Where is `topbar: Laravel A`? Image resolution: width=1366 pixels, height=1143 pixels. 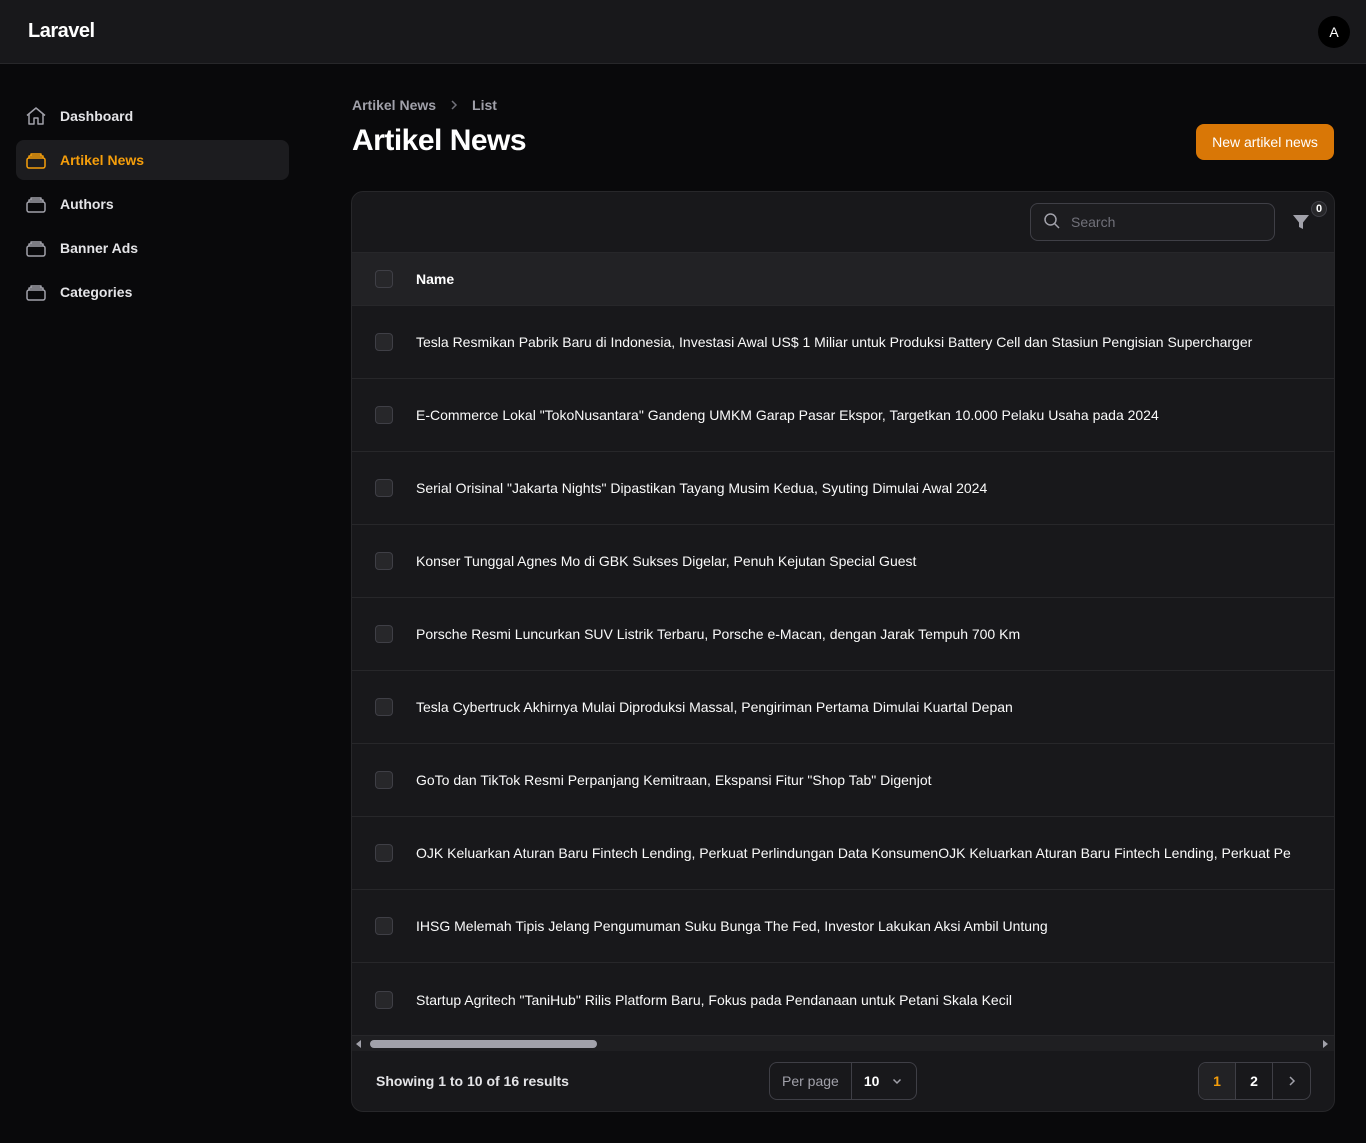 topbar: Laravel A is located at coordinates (683, 32).